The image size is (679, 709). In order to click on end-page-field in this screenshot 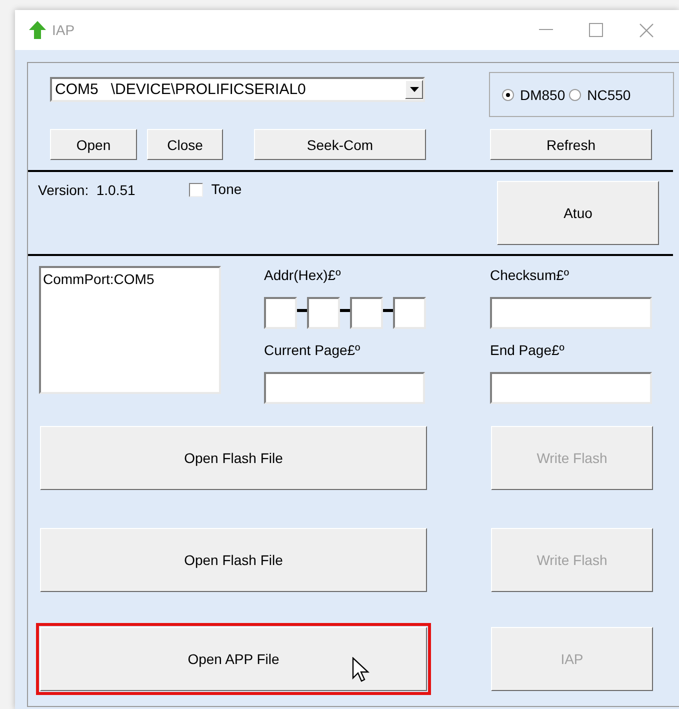, I will do `click(571, 388)`.